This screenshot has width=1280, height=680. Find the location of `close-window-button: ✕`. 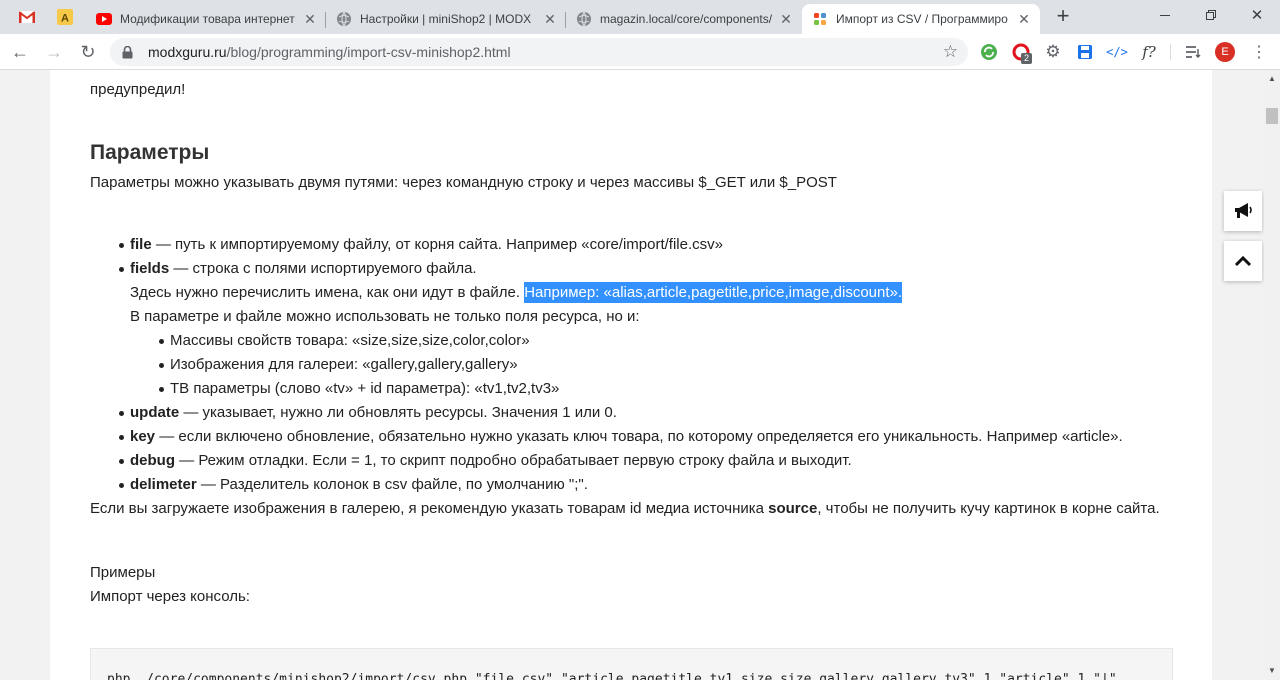

close-window-button: ✕ is located at coordinates (1257, 15).